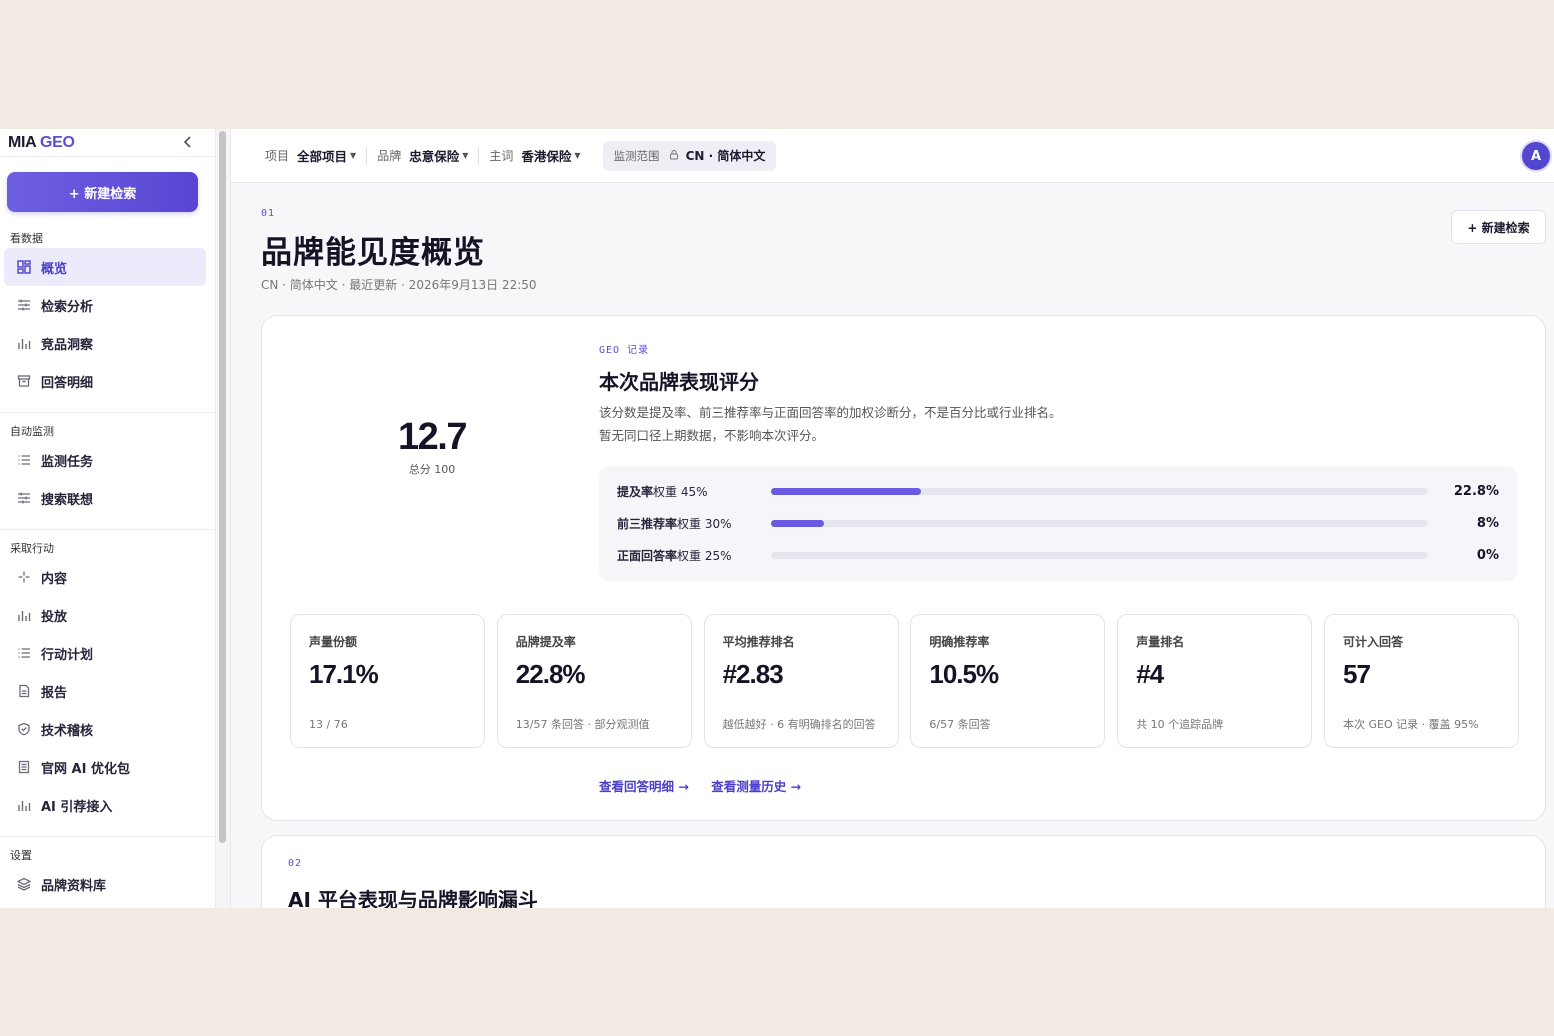 This screenshot has width=1554, height=1036. What do you see at coordinates (709, 785) in the screenshot?
I see `card-links: 查看回答明细 → 查看测量历史 →` at bounding box center [709, 785].